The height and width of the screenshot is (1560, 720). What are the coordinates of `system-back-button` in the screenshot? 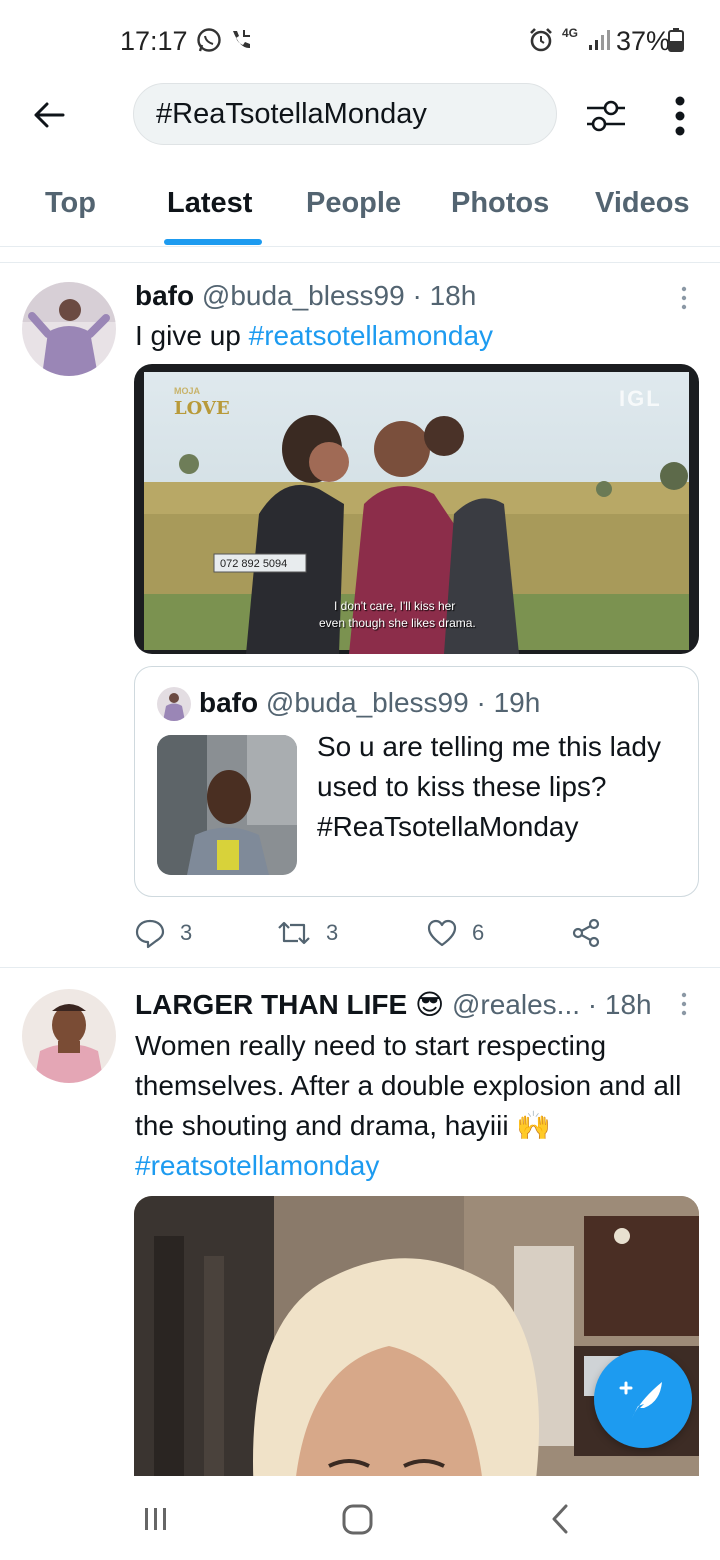 It's located at (562, 1519).